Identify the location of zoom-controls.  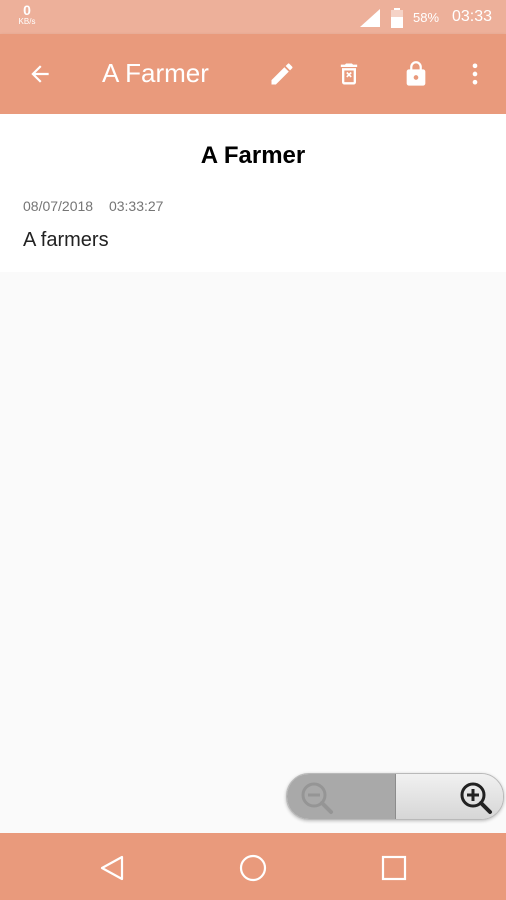
(395, 796).